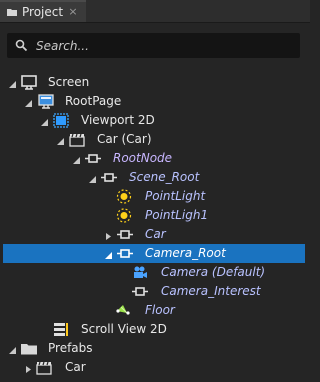  Describe the element at coordinates (155, 367) in the screenshot. I see `tree-row-car-prefab: Car` at that location.